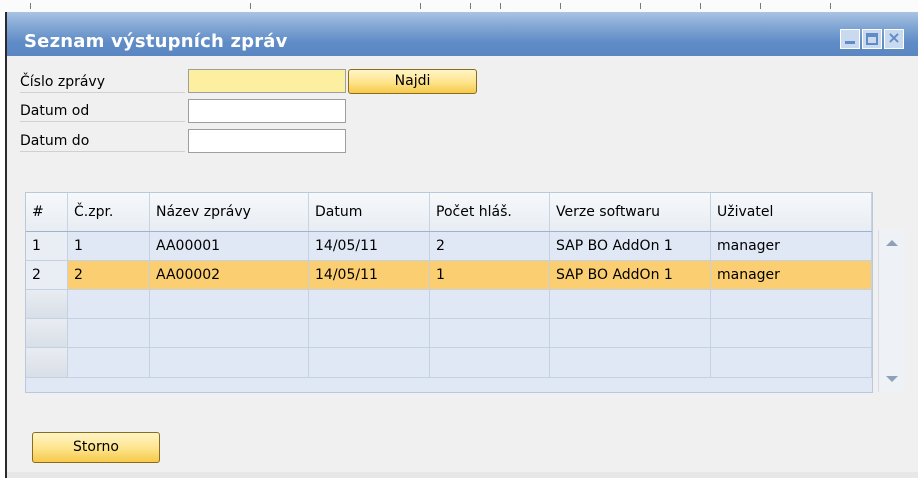 The image size is (918, 478). I want to click on row-number: 1, so click(47, 246).